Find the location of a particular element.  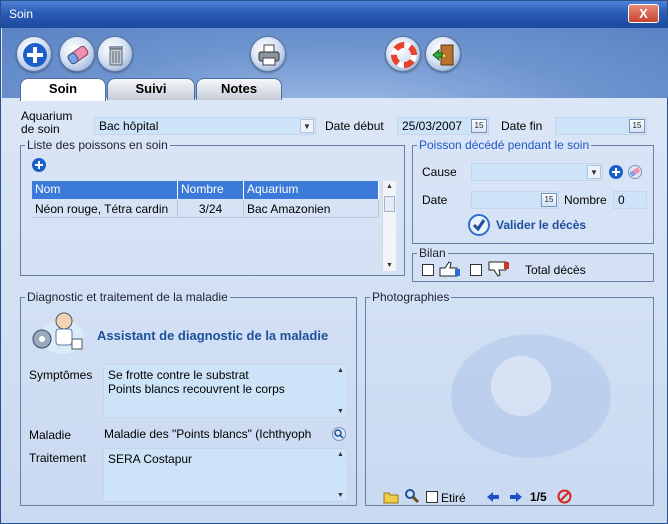

close-window-button: X is located at coordinates (643, 13).